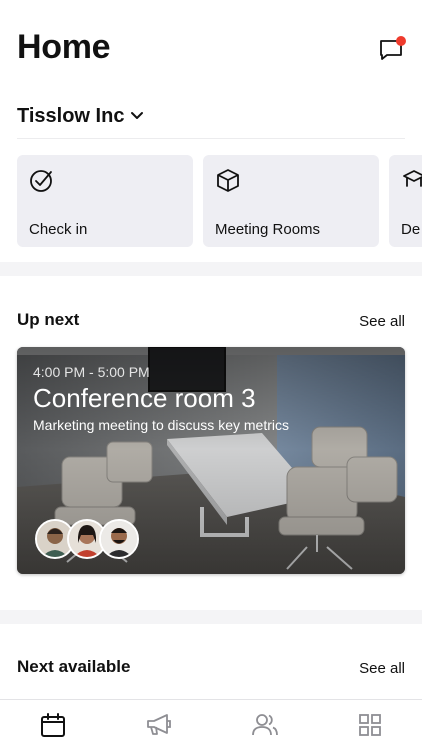 The image size is (422, 750). Describe the element at coordinates (382, 668) in the screenshot. I see `next-available-see-all-button: See all` at that location.